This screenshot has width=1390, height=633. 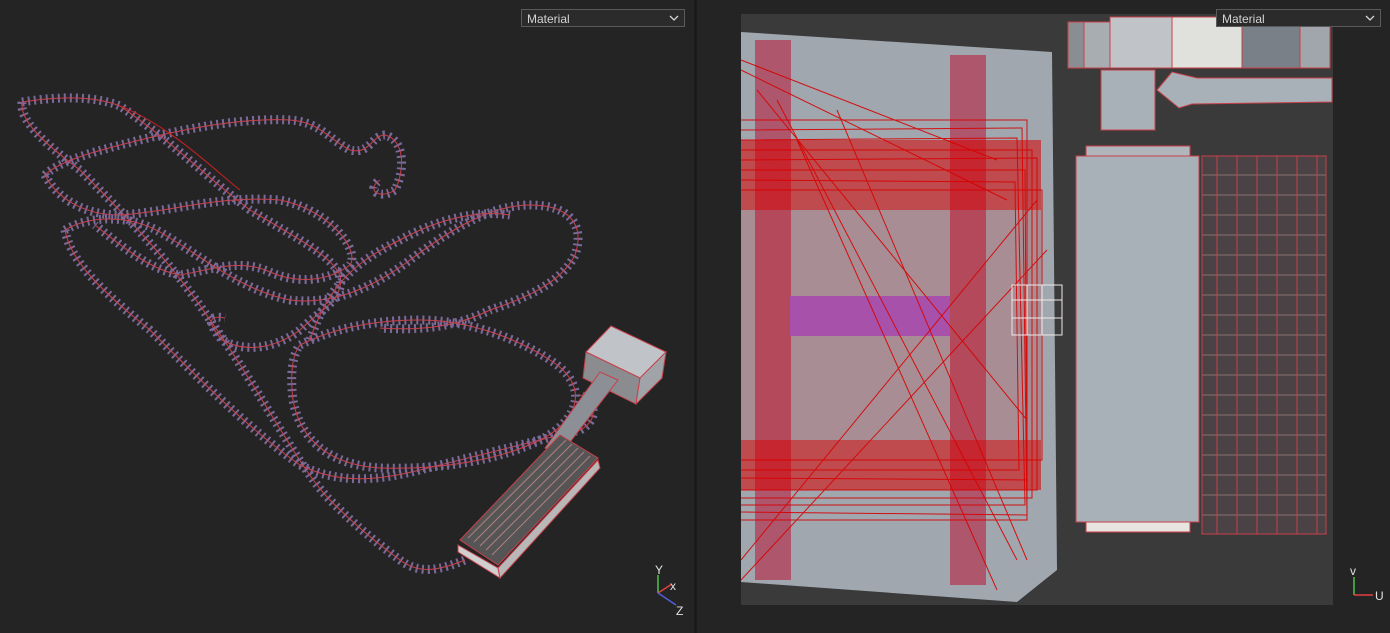 I want to click on station-building, so click(x=605, y=390).